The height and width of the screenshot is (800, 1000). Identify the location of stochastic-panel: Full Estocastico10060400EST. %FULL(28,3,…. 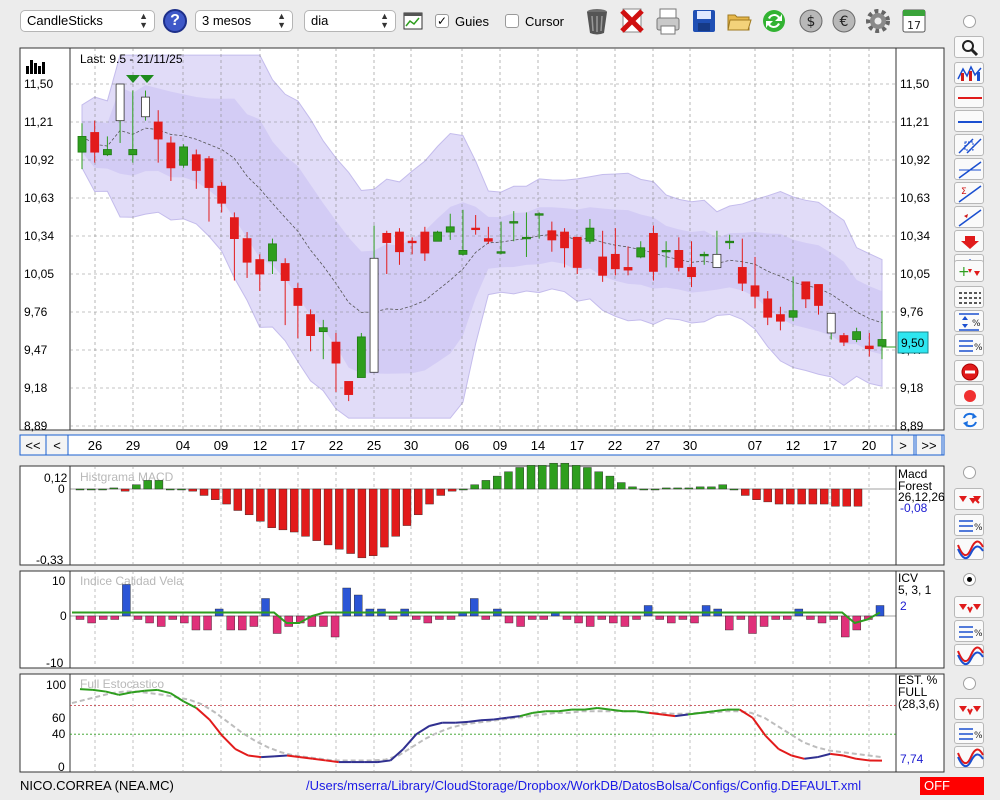
(482, 723).